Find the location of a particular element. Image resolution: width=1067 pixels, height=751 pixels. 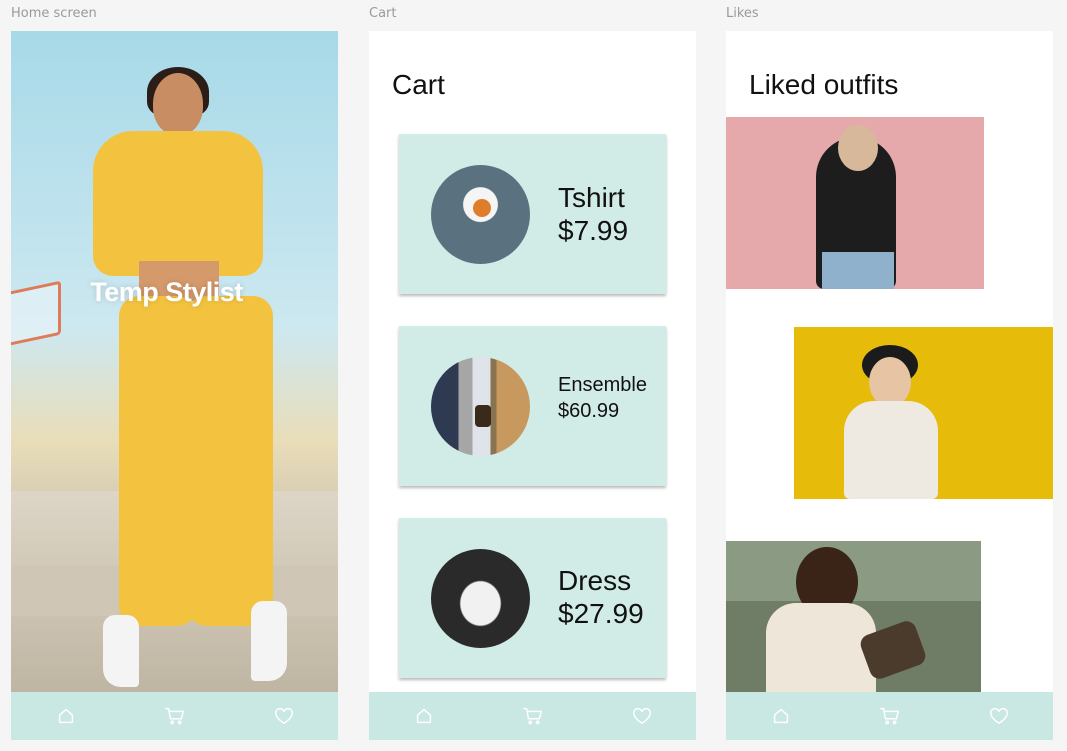

cart-item-name: Tshirt is located at coordinates (591, 197).